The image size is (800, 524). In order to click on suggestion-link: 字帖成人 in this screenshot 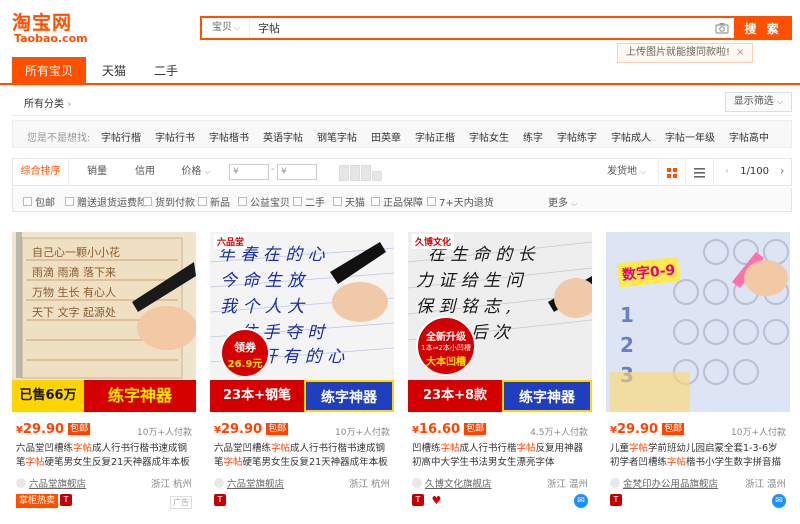, I will do `click(631, 136)`.